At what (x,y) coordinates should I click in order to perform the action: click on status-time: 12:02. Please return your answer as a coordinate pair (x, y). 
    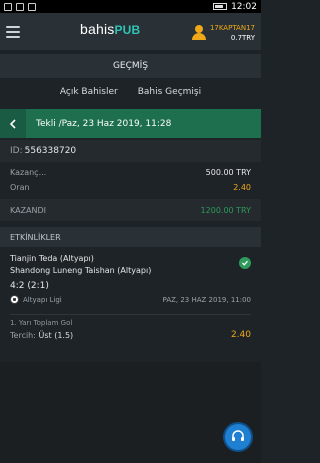
    Looking at the image, I should click on (244, 6).